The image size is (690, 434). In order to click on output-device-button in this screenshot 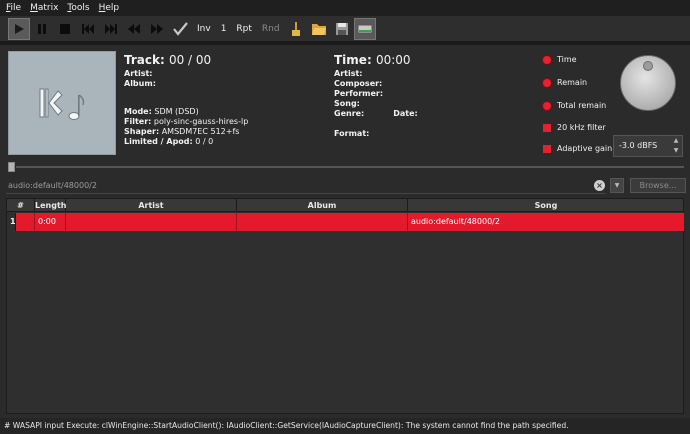, I will do `click(364, 28)`.